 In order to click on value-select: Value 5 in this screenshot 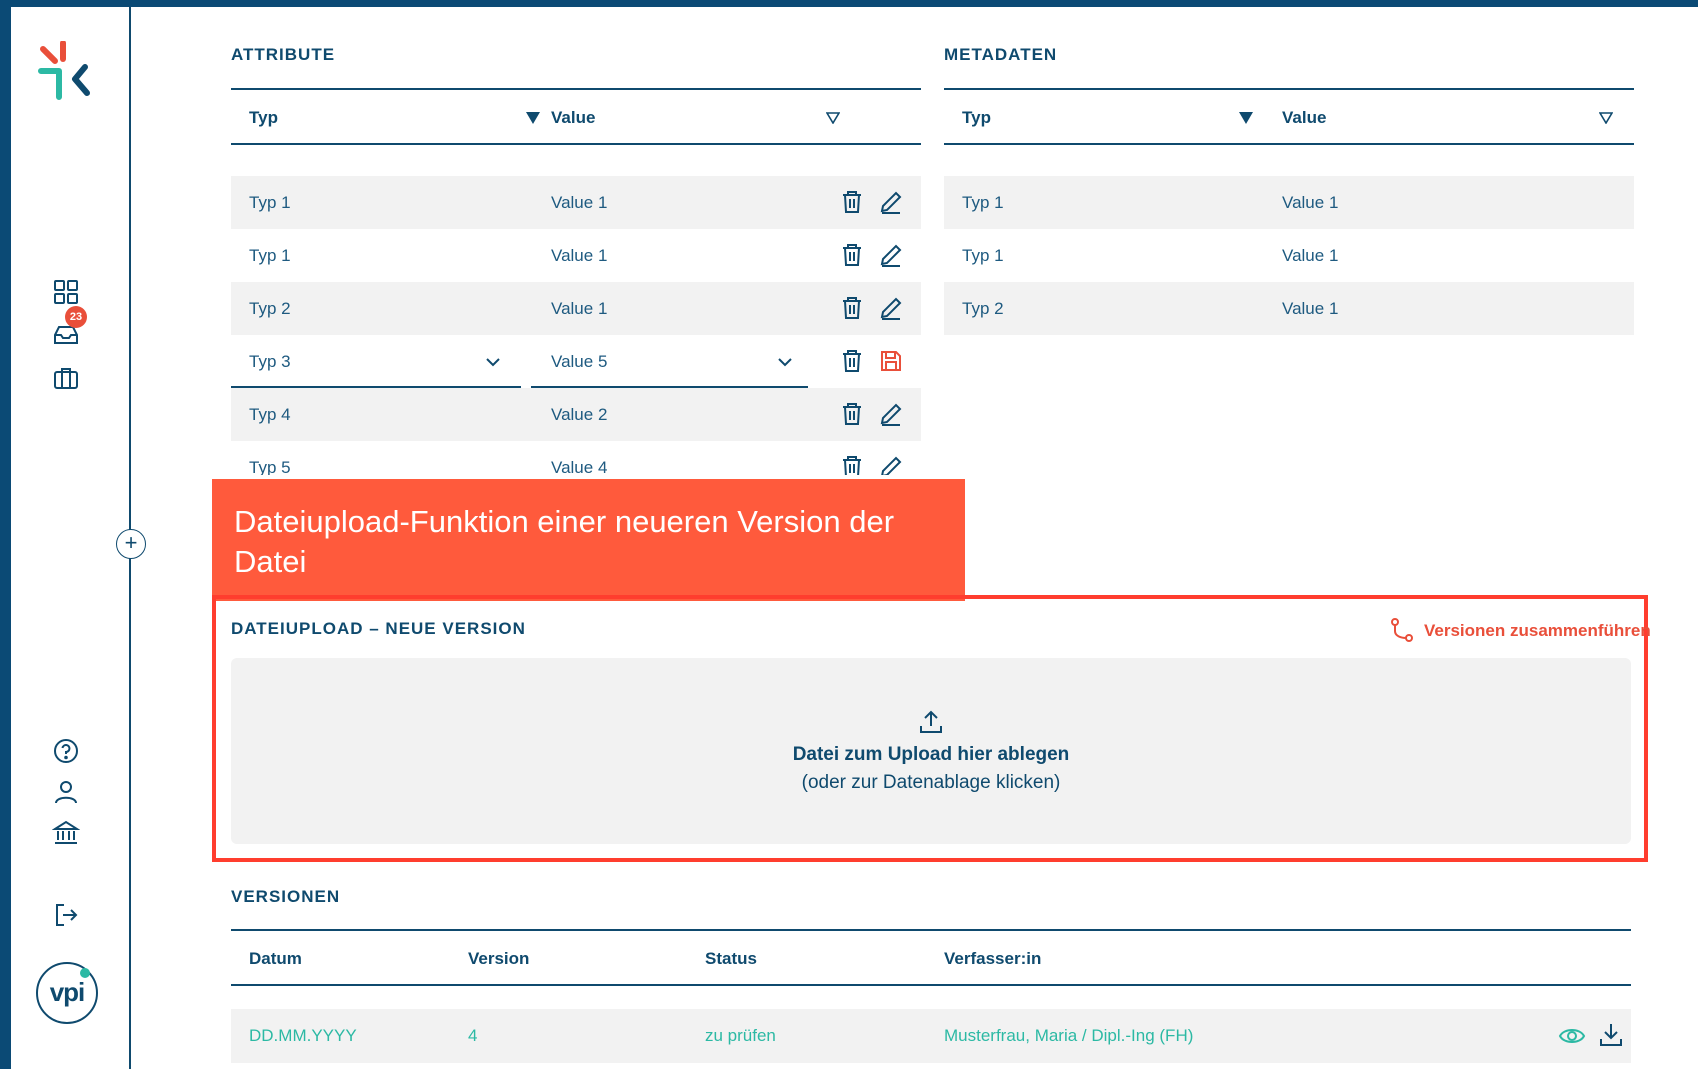, I will do `click(669, 361)`.